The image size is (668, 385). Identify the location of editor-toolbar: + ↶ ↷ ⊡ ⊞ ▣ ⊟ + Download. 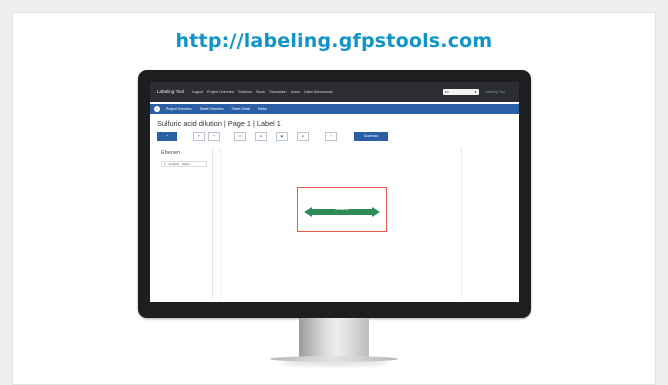
(327, 137).